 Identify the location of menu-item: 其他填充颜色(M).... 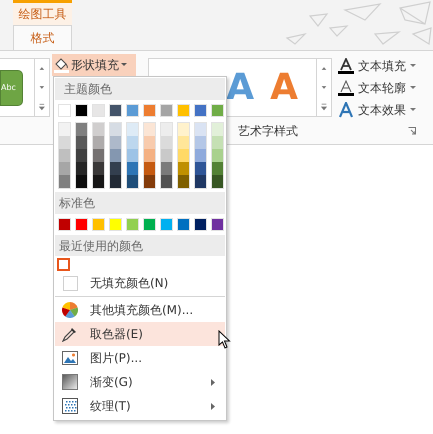
(140, 310).